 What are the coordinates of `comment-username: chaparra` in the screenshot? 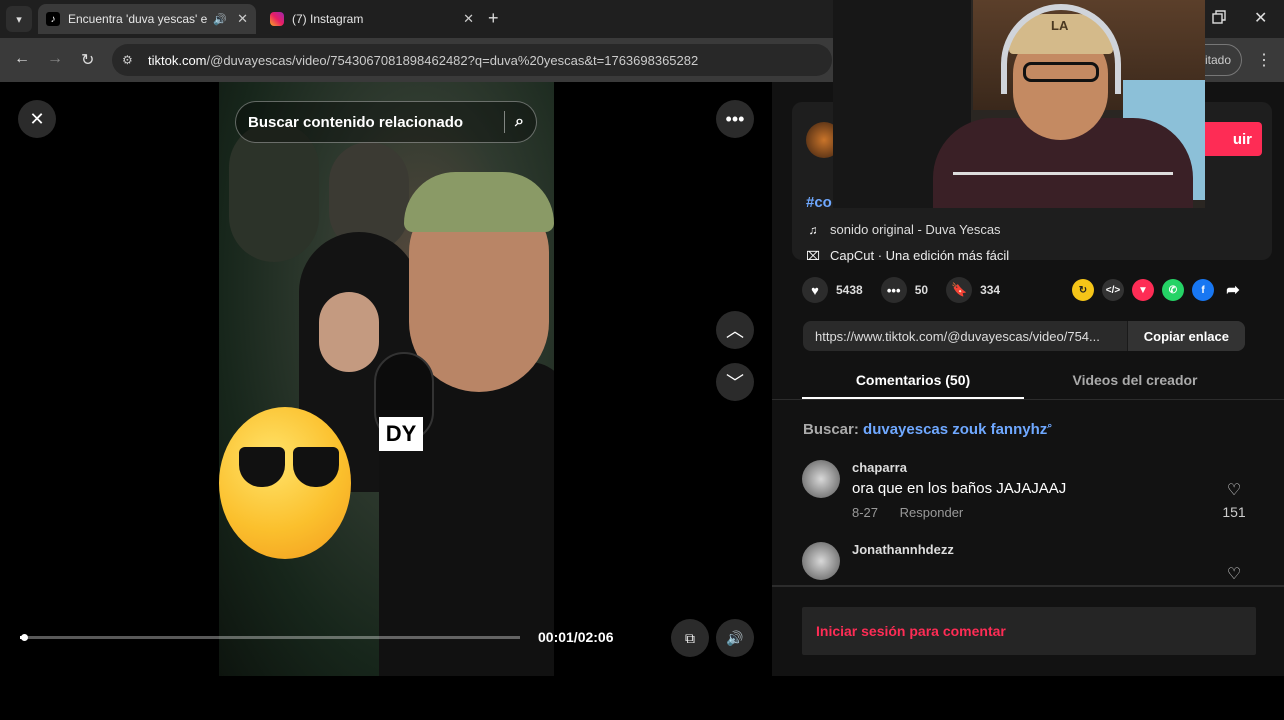 It's located at (879, 467).